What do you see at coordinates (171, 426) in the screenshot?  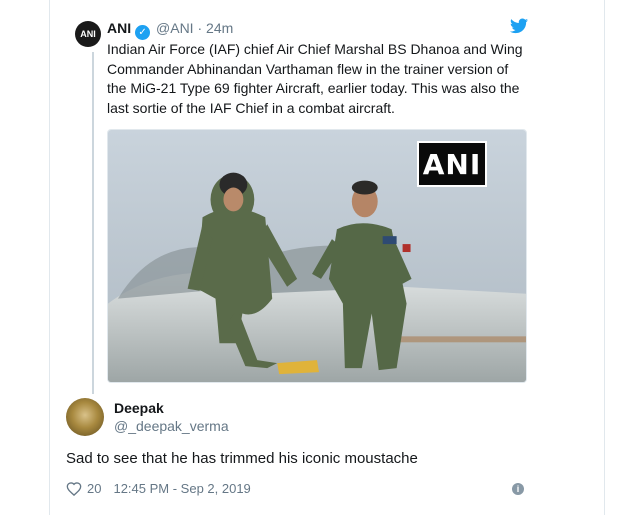 I see `reply-author-handle: @_deepak_verma` at bounding box center [171, 426].